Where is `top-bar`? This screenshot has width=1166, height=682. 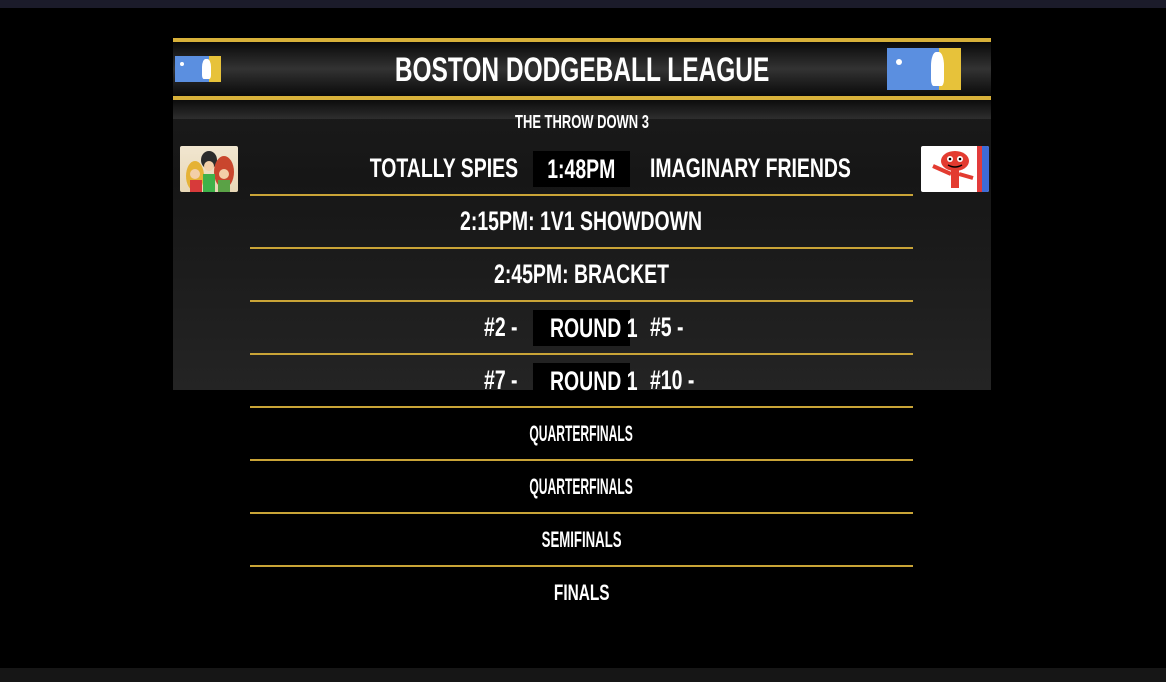 top-bar is located at coordinates (583, 4).